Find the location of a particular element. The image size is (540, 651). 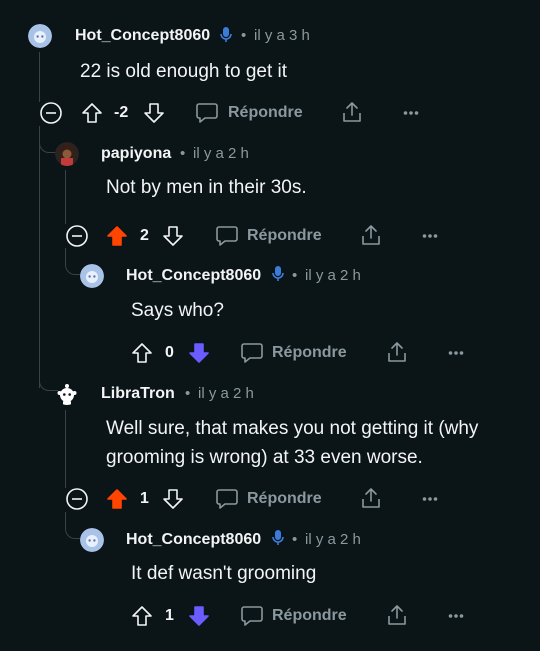

comment-body: Says who? is located at coordinates (177, 310).